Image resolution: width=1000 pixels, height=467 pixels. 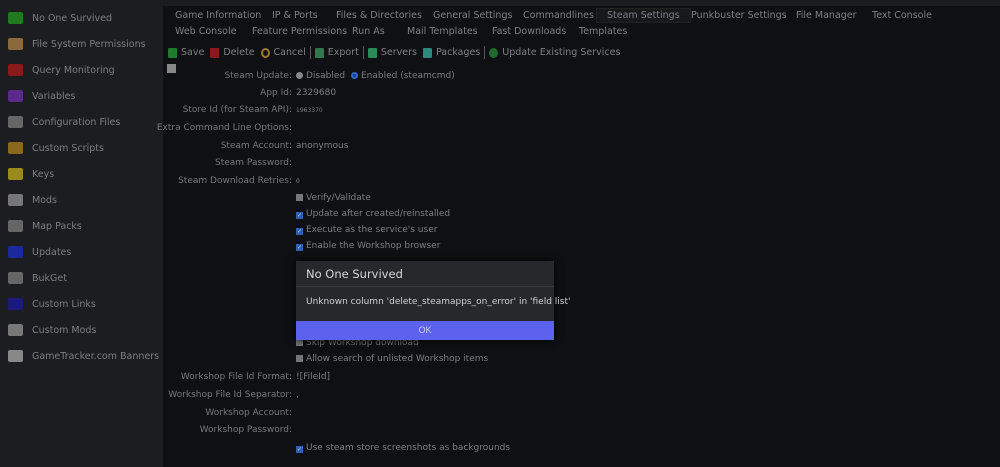 I want to click on tab: File Manager, so click(x=826, y=15).